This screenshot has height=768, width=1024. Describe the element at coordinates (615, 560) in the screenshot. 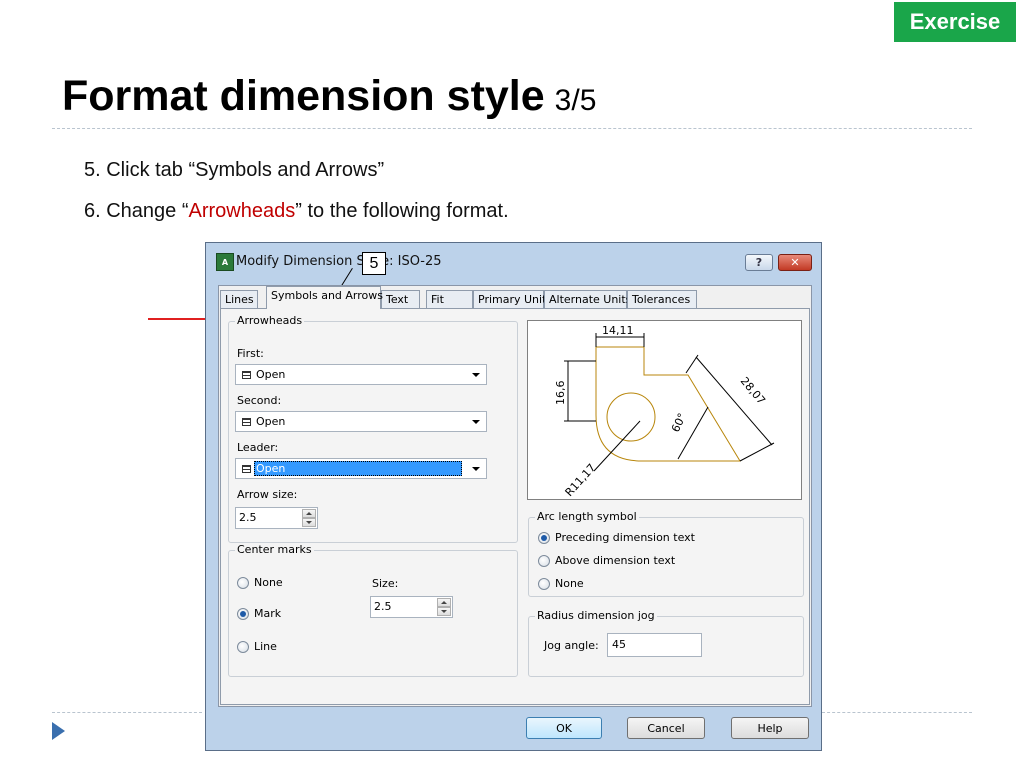

I see `arc-above-label: Above dimension text` at that location.